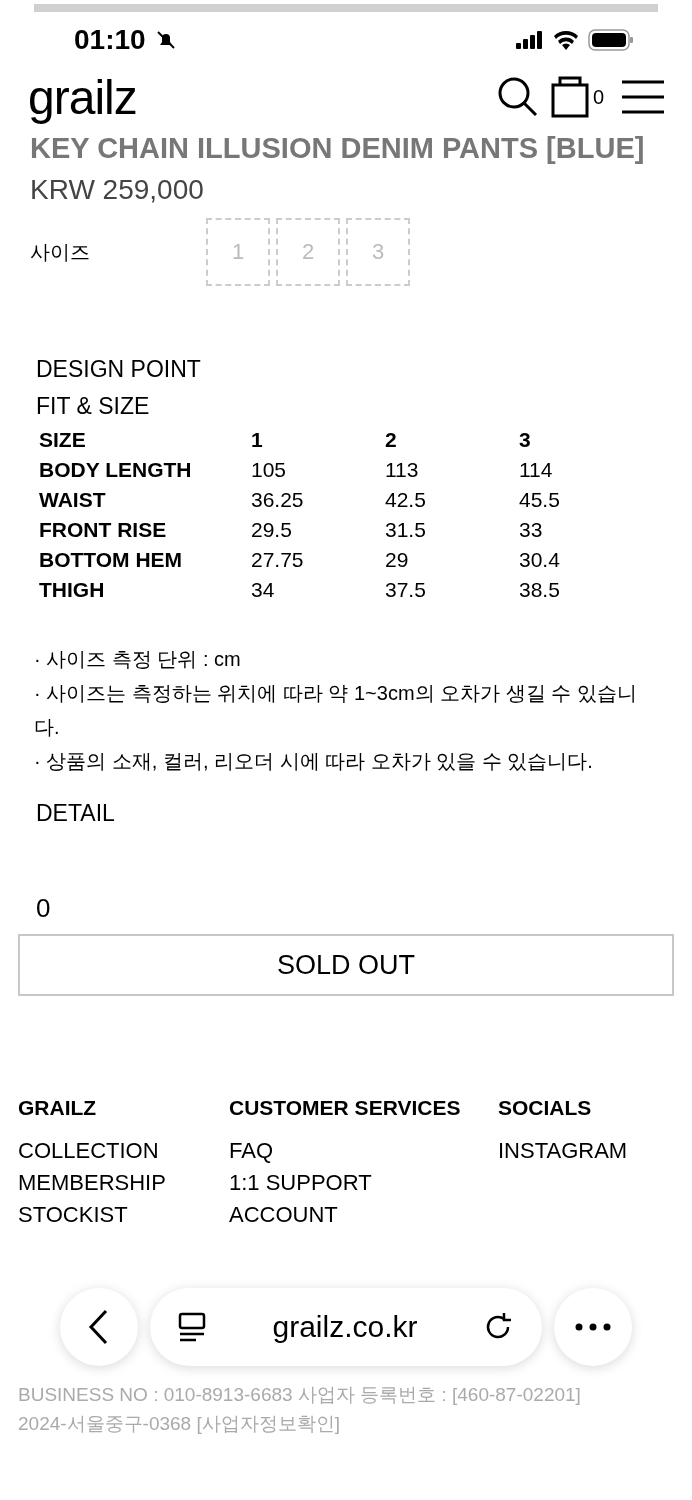  I want to click on size-note: · 사이즈 측정 단위 : cm, so click(138, 659).